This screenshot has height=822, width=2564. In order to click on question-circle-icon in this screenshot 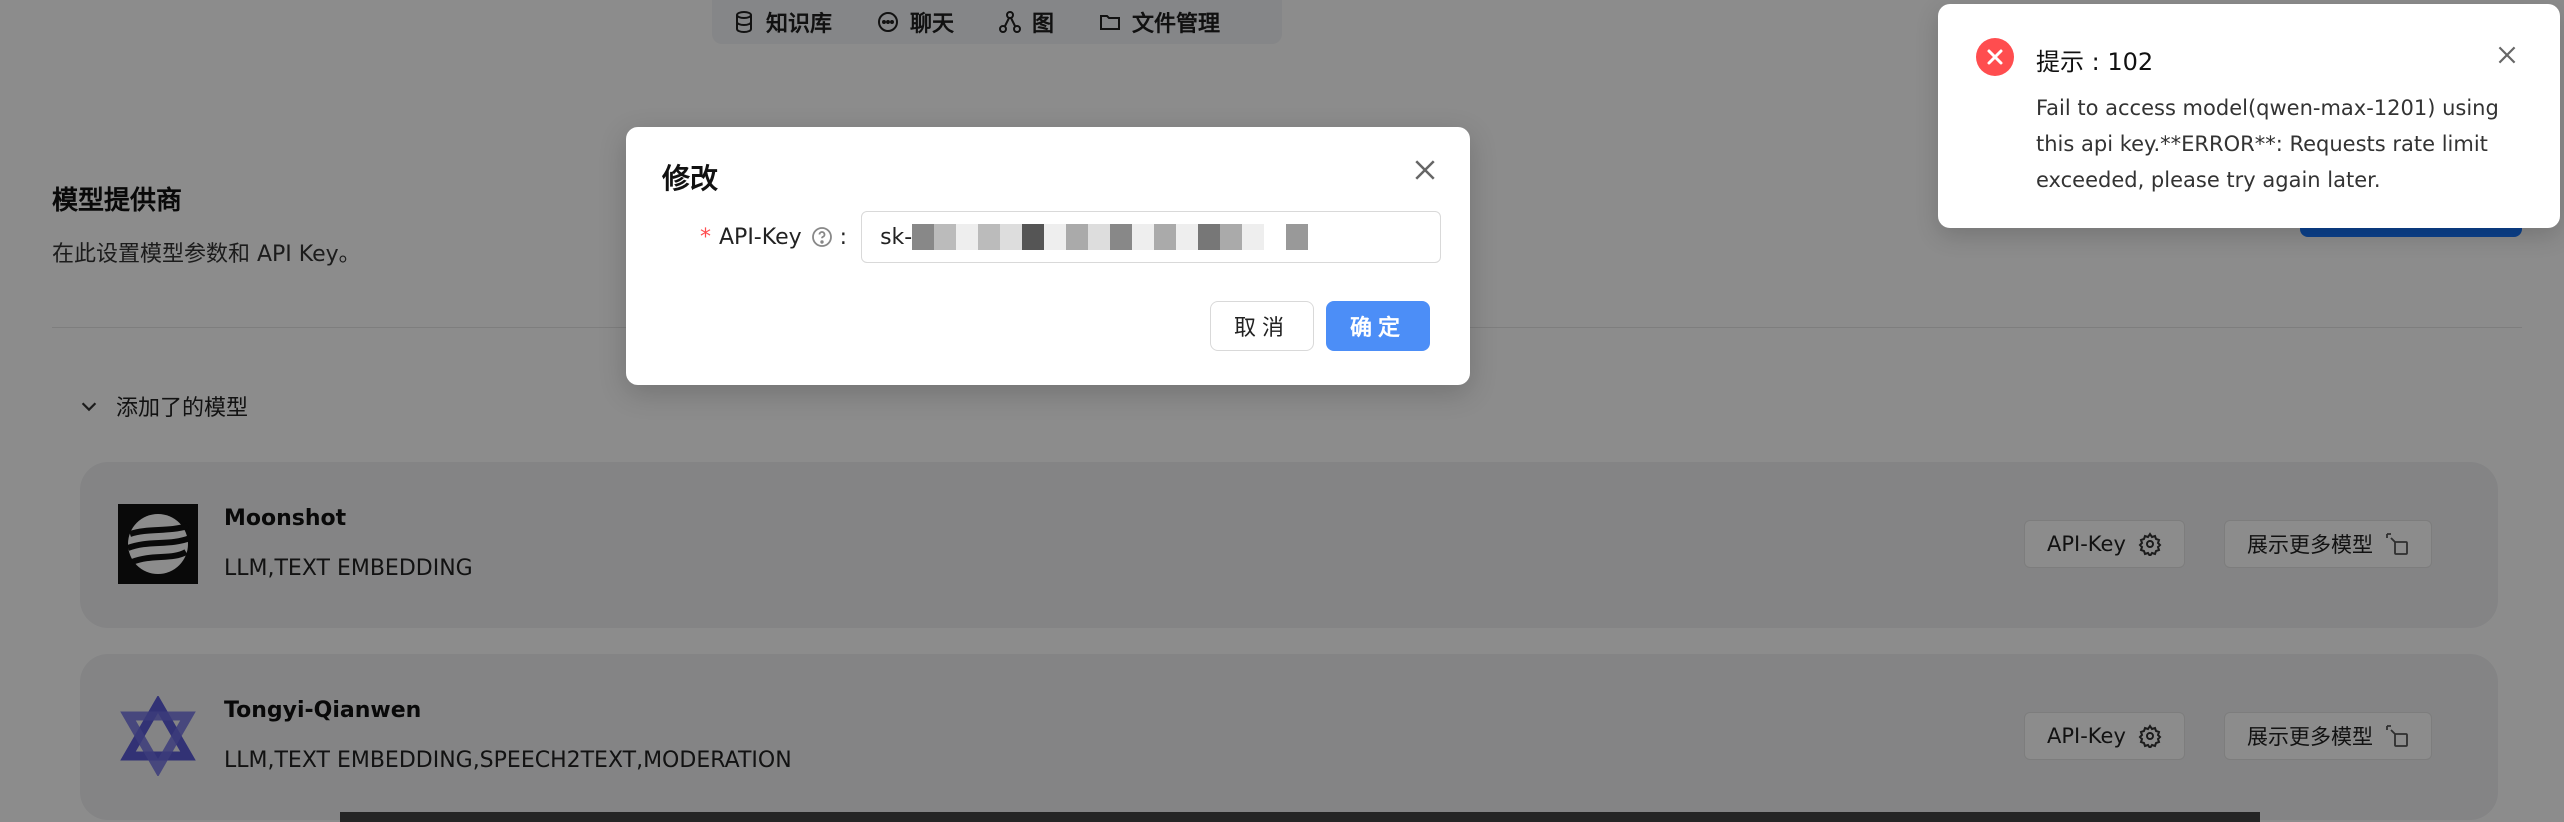, I will do `click(822, 237)`.